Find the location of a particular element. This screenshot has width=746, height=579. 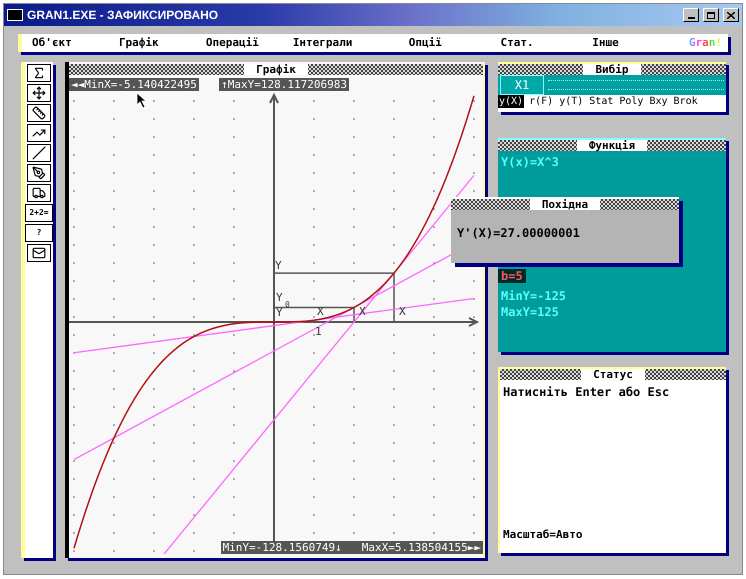

maximize-button is located at coordinates (711, 15).